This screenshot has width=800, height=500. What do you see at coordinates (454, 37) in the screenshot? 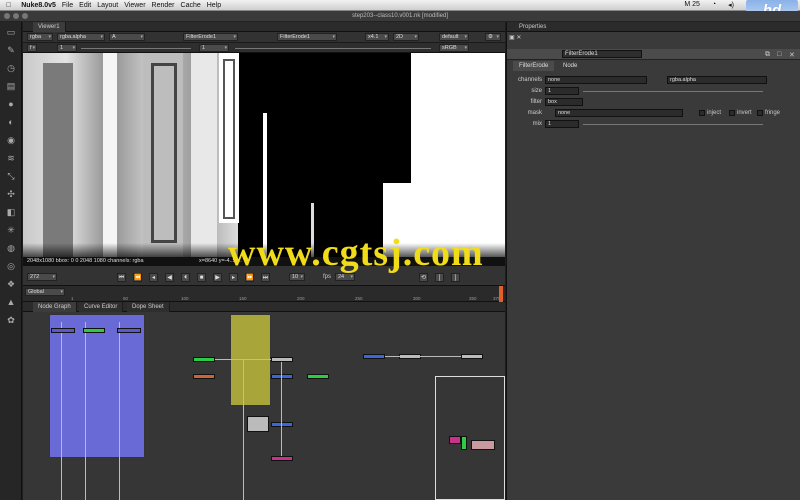
I see `lut-dropdown: default` at bounding box center [454, 37].